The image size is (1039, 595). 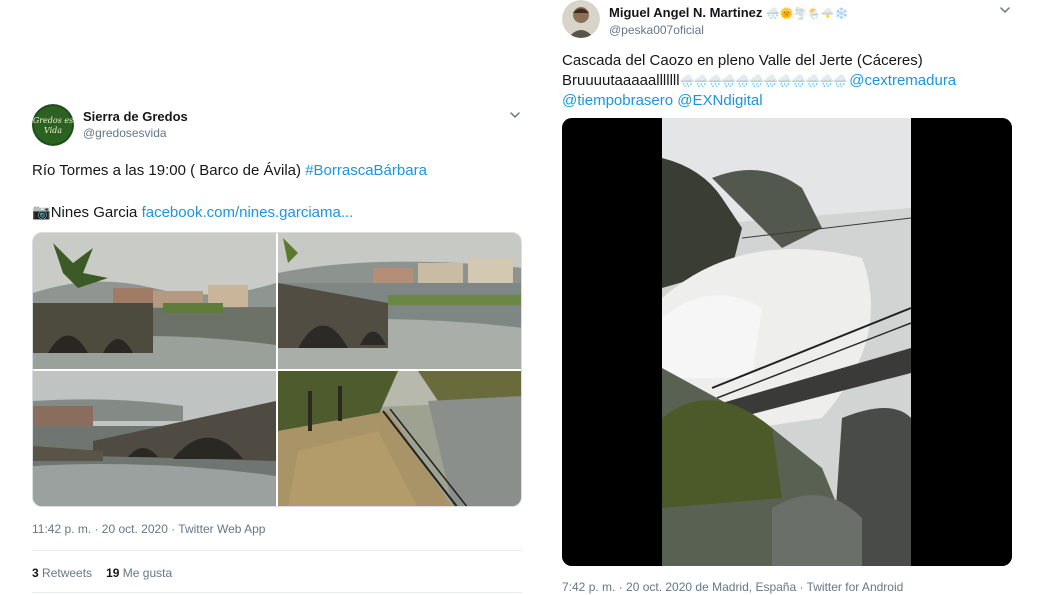 I want to click on stats-row: 3 Retweets 19 Me gusta, so click(x=102, y=573).